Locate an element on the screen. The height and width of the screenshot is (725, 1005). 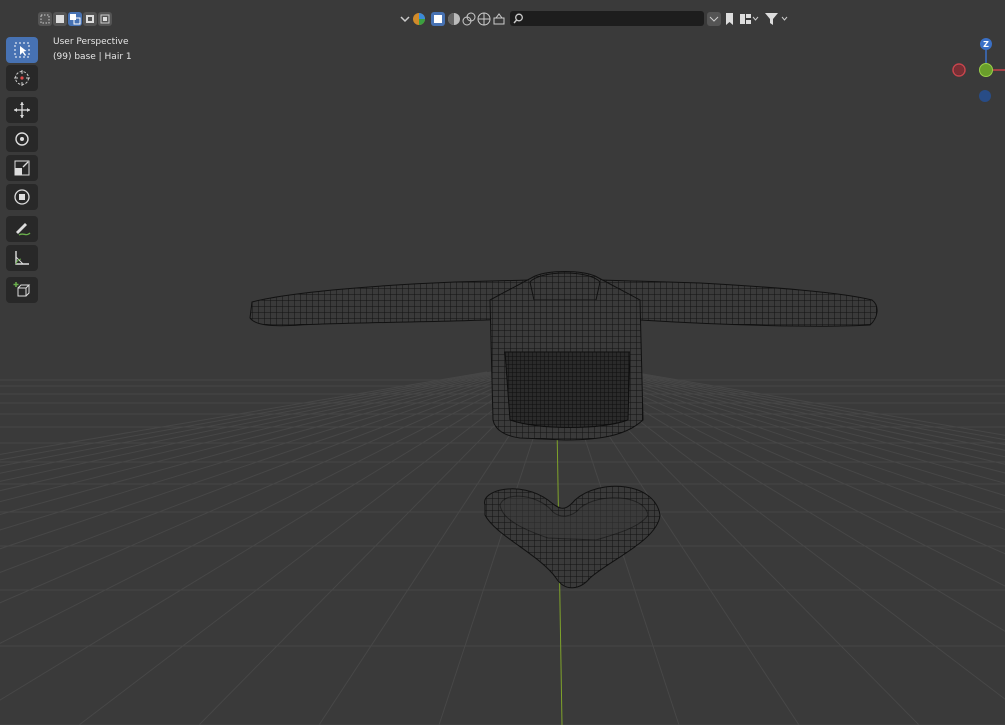
cursor-tool is located at coordinates (22, 78).